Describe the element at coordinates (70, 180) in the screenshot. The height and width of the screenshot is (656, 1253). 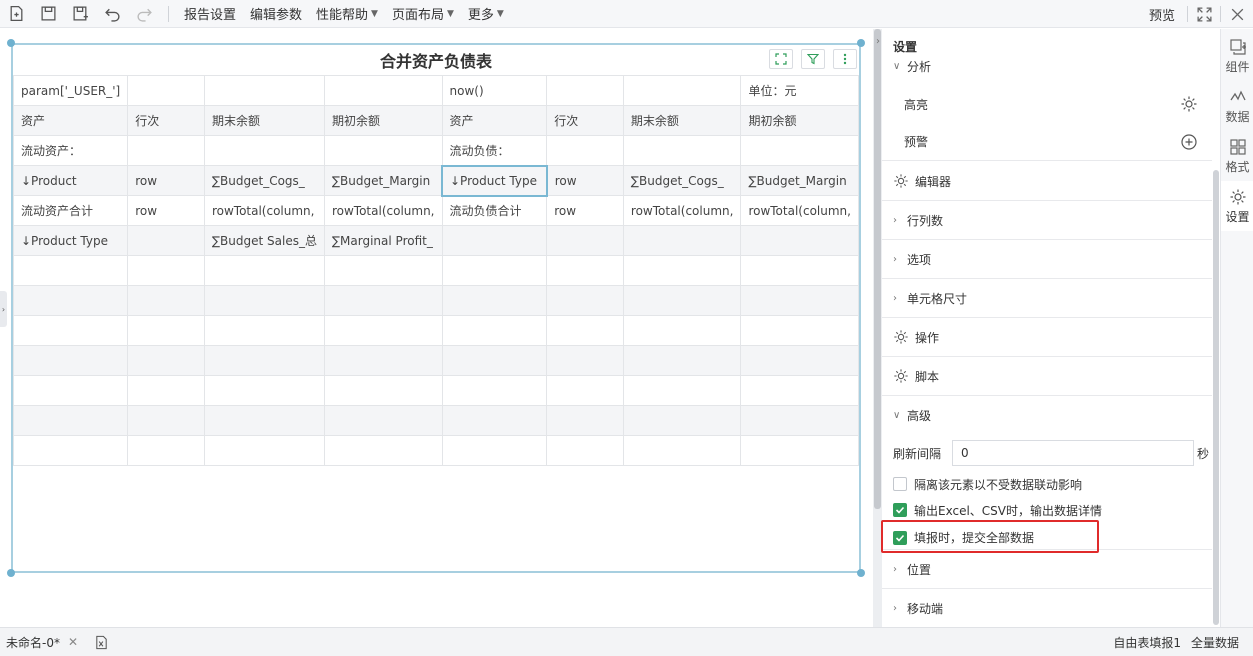
I see `table-cell: ↓Product` at that location.